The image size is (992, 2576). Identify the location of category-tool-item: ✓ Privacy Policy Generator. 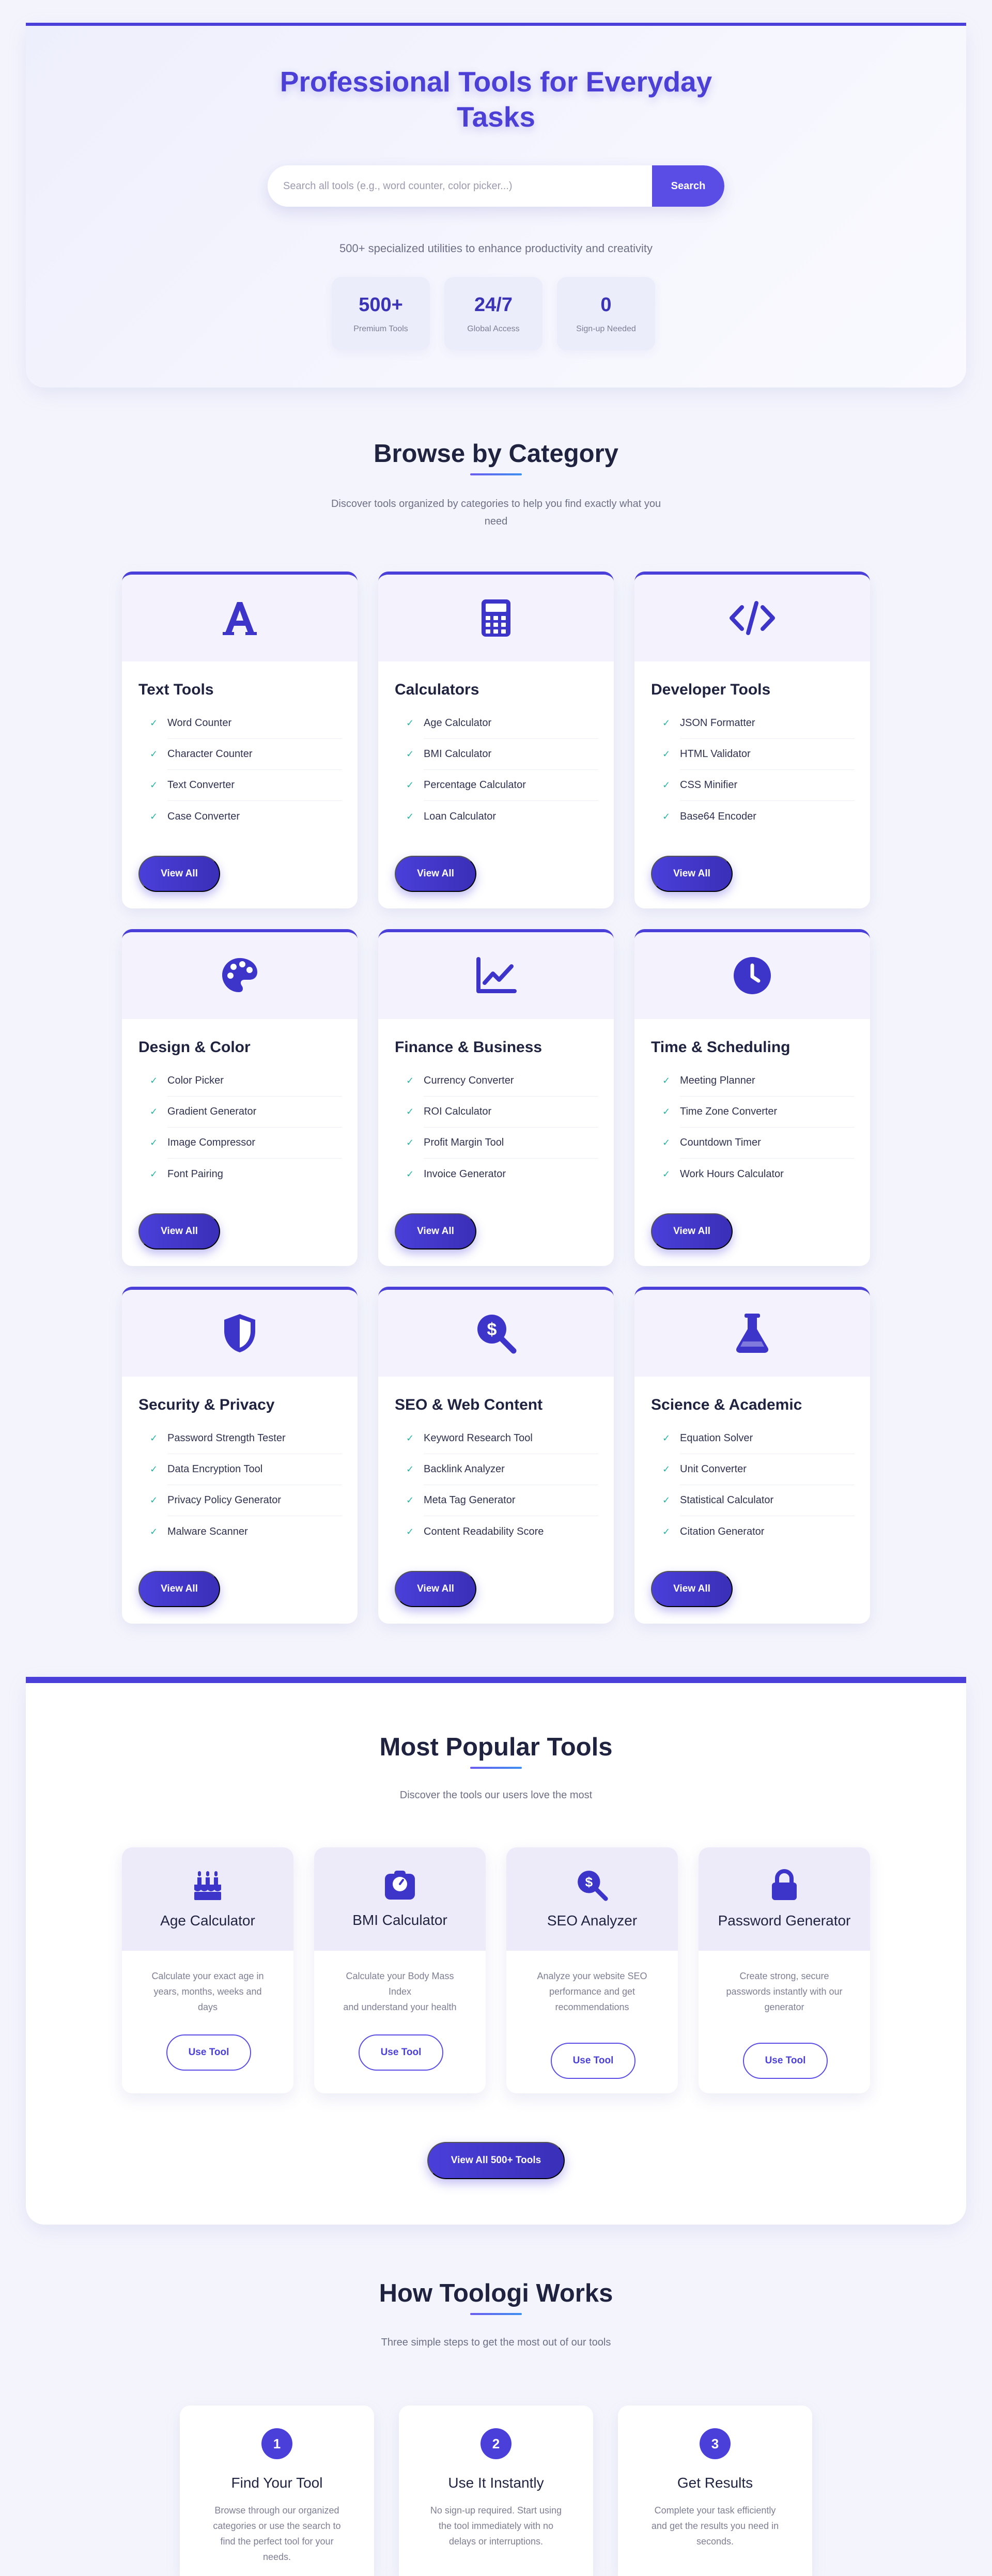
(246, 1500).